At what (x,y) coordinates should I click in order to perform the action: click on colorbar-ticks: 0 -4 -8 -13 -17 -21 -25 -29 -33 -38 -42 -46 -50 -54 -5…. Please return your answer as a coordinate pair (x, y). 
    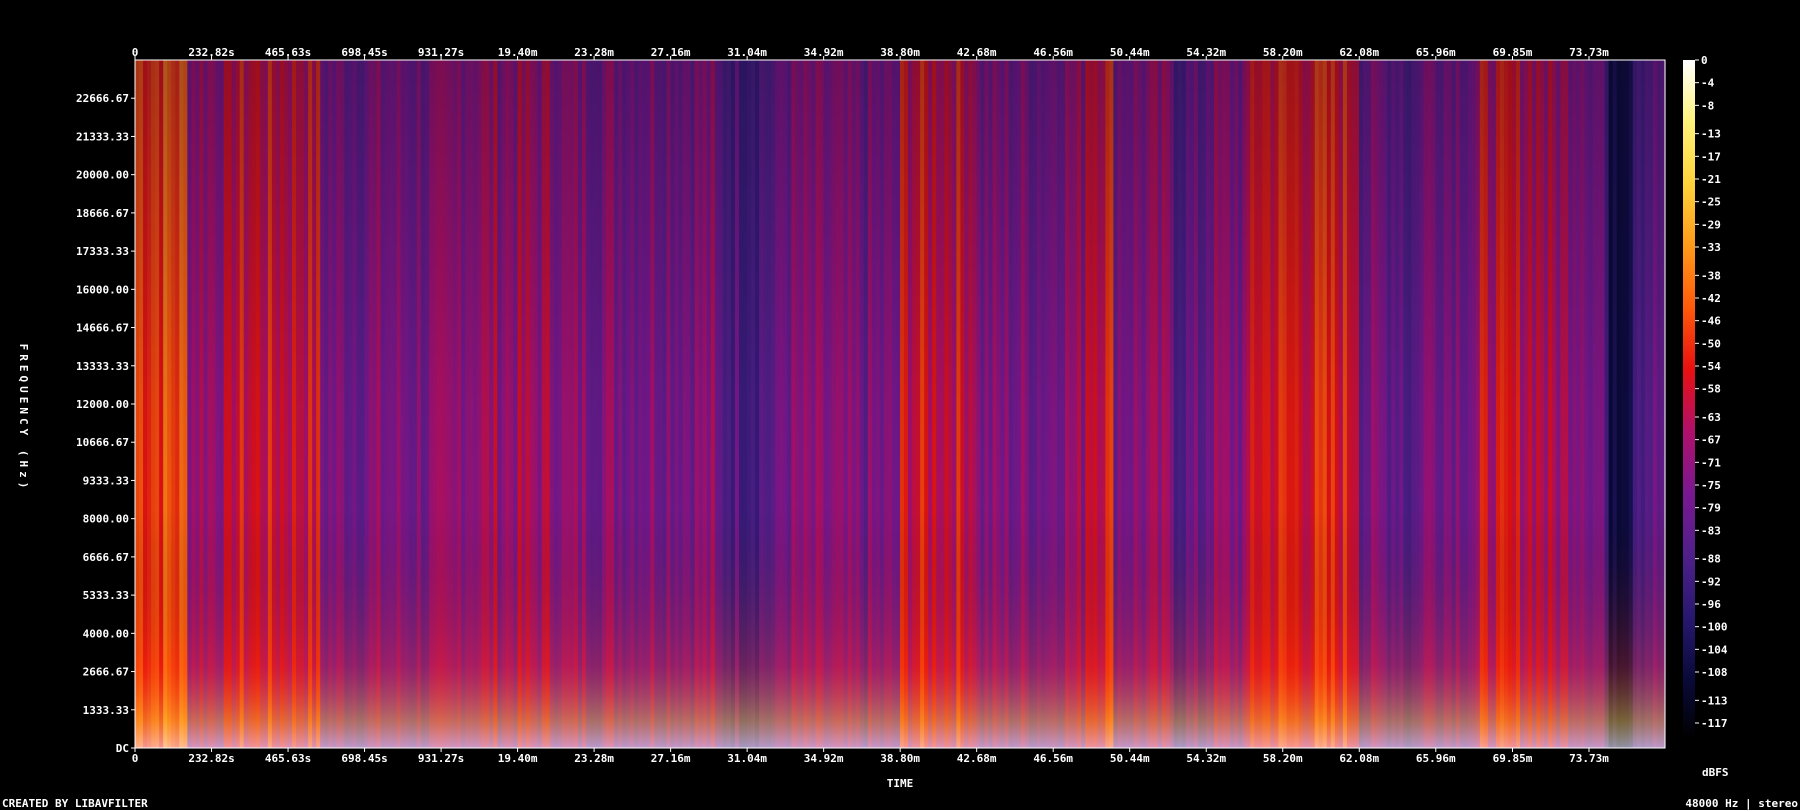
    Looking at the image, I should click on (1711, 392).